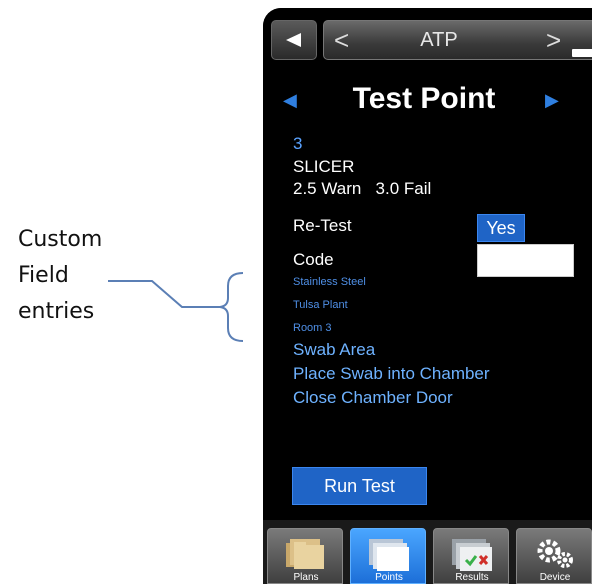 The image size is (592, 584). I want to click on next-point-button: ▶, so click(552, 100).